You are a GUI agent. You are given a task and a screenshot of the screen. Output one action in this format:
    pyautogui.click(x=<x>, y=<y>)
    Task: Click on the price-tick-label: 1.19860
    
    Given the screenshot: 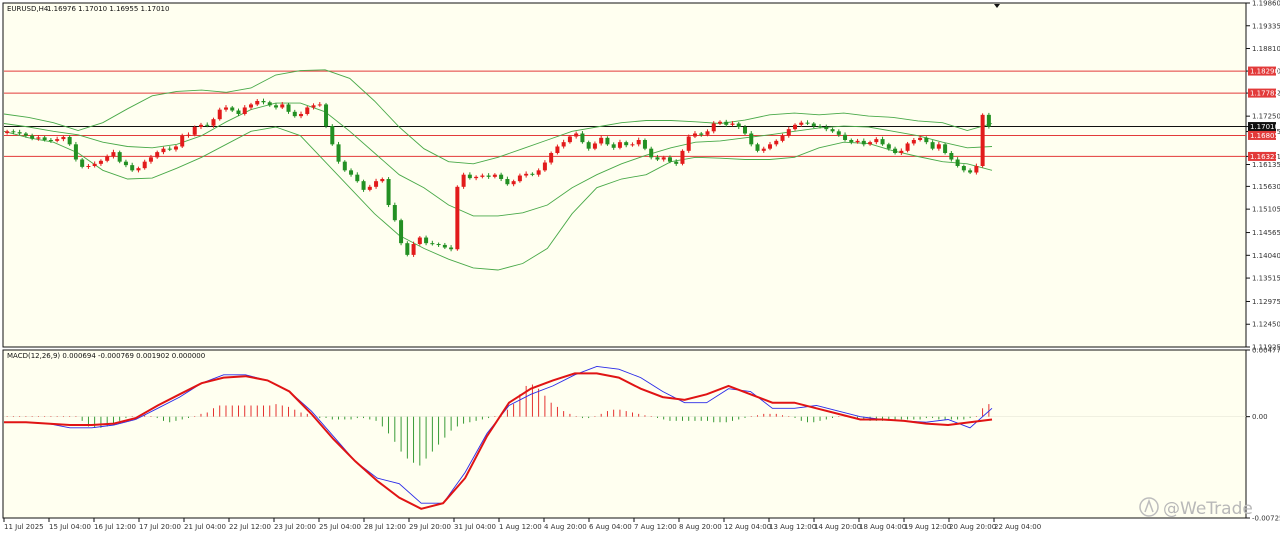 What is the action you would take?
    pyautogui.click(x=1266, y=4)
    